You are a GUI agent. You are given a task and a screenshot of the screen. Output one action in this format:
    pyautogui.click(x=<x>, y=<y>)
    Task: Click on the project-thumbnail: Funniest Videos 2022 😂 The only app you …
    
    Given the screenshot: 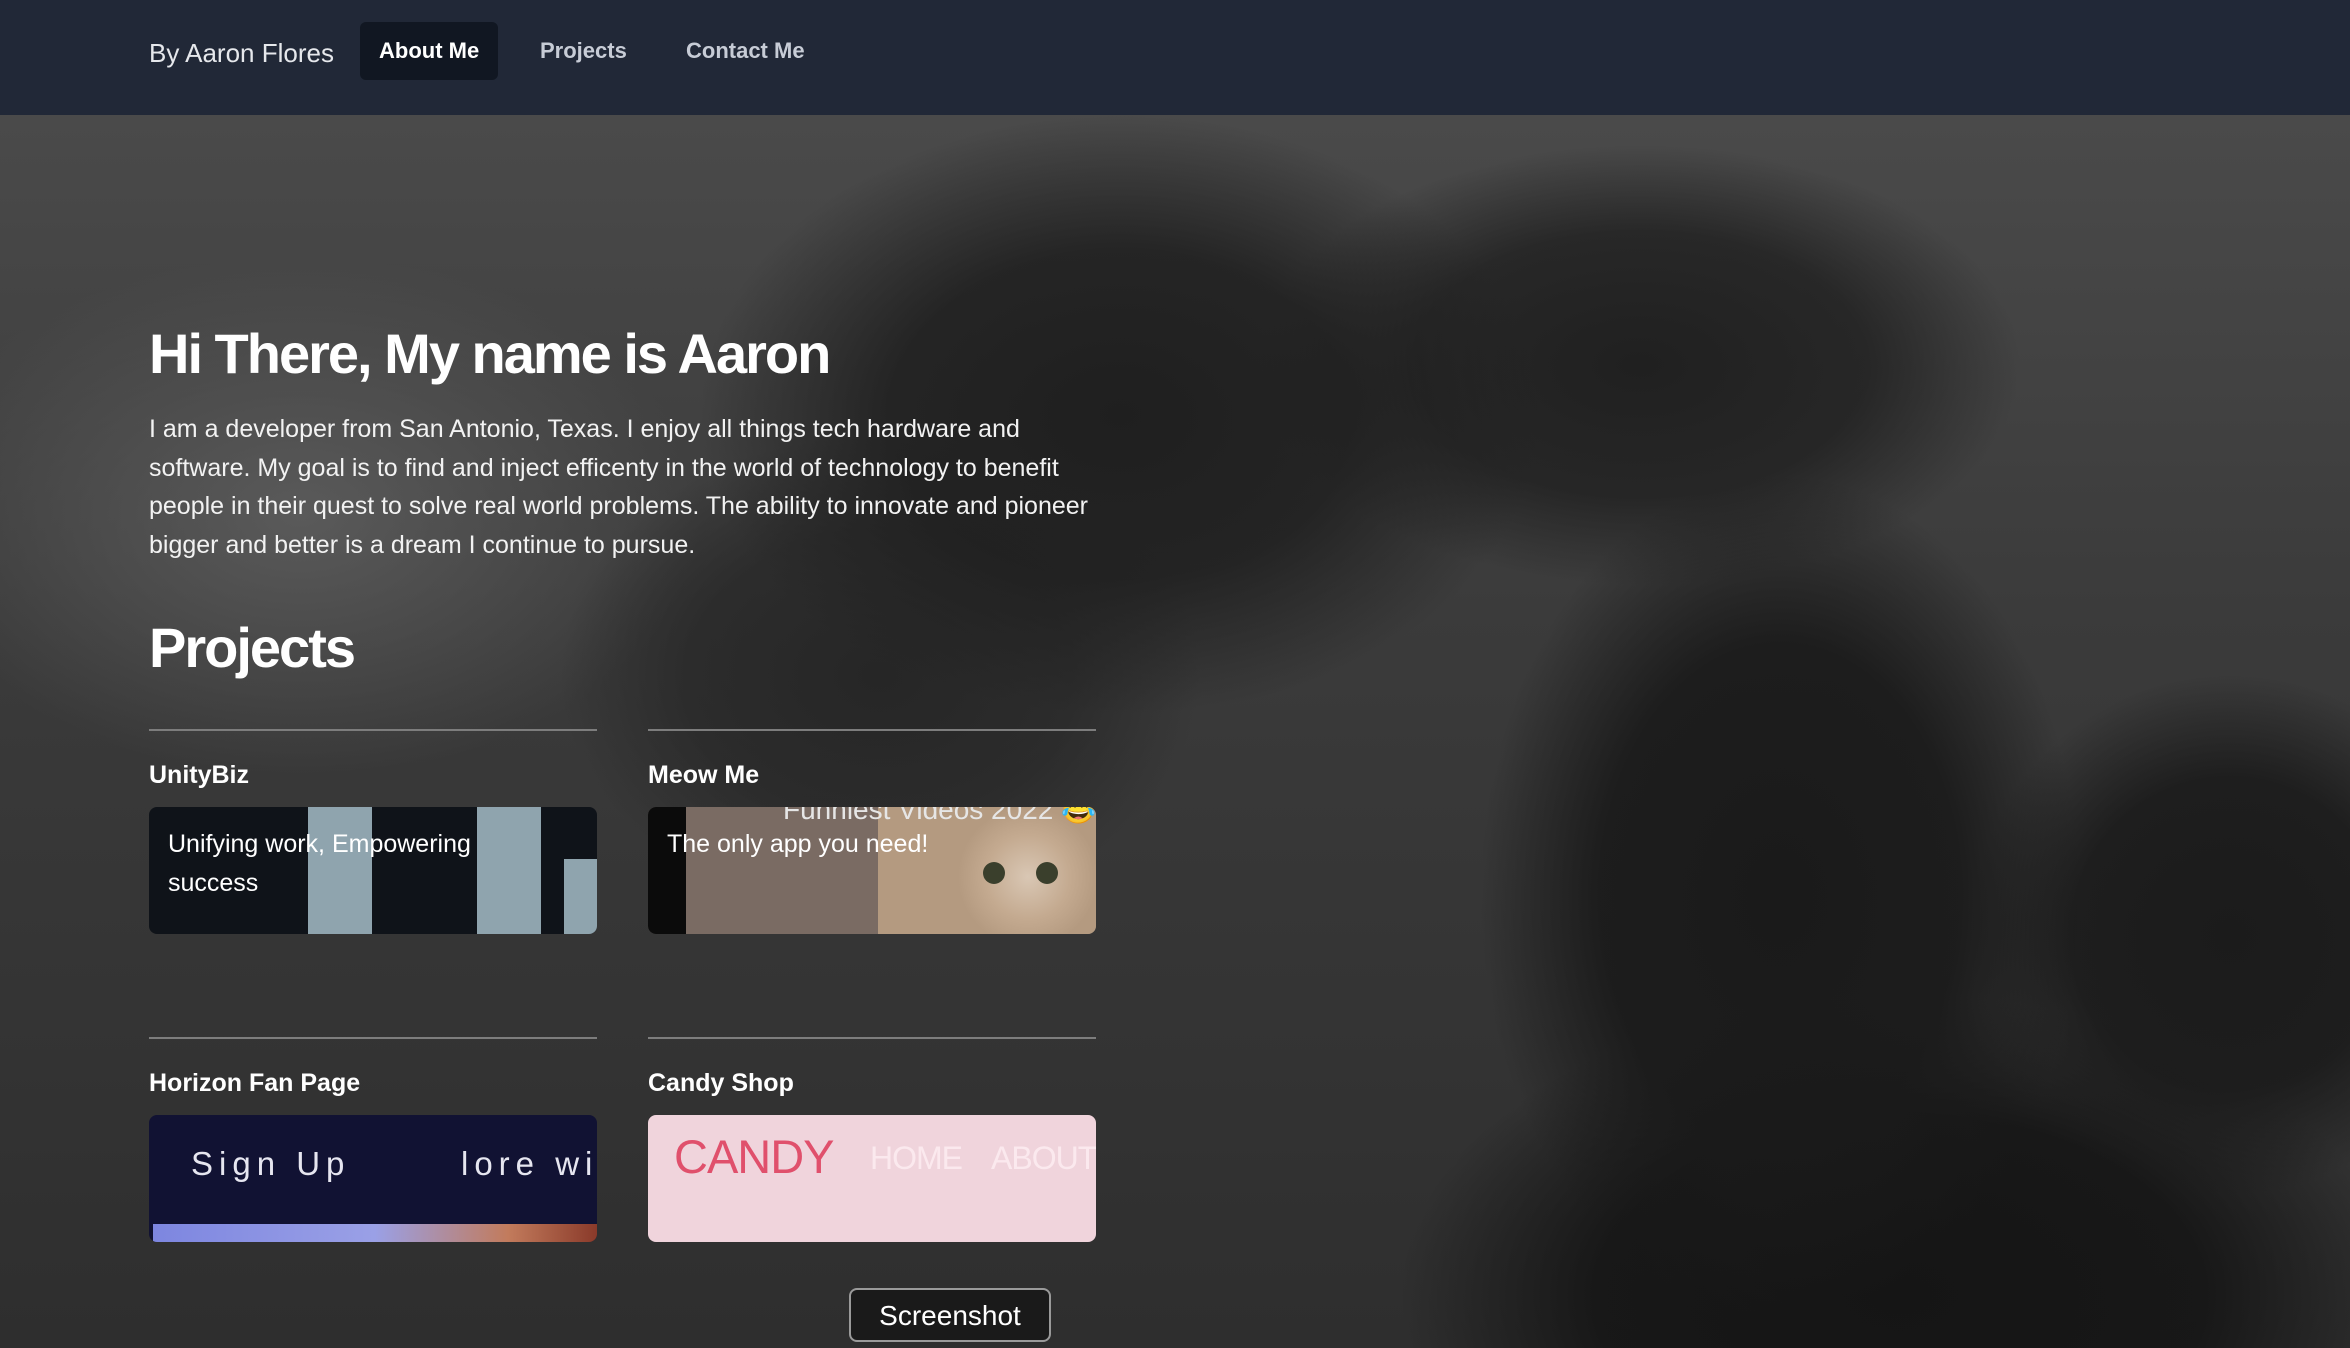 What is the action you would take?
    pyautogui.click(x=872, y=870)
    